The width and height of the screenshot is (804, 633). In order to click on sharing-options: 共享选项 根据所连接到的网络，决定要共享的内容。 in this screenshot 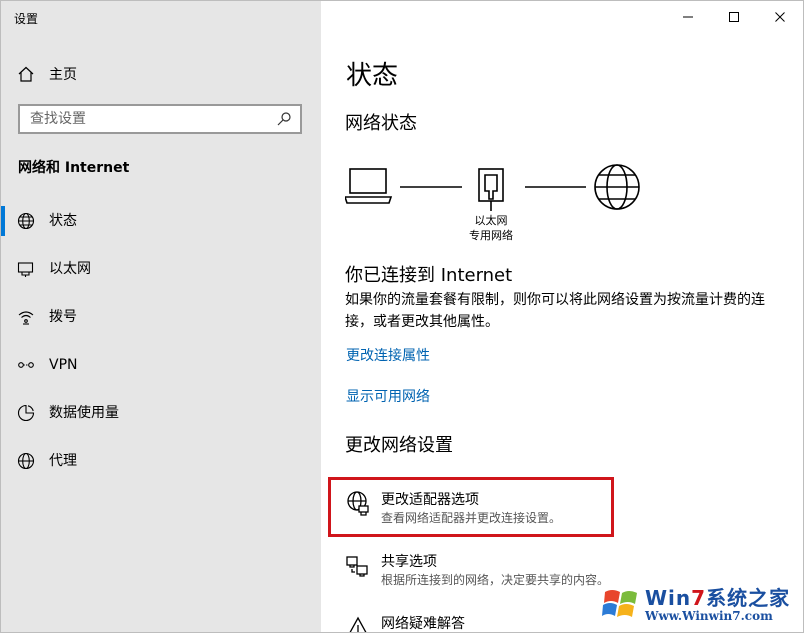, I will do `click(480, 568)`.